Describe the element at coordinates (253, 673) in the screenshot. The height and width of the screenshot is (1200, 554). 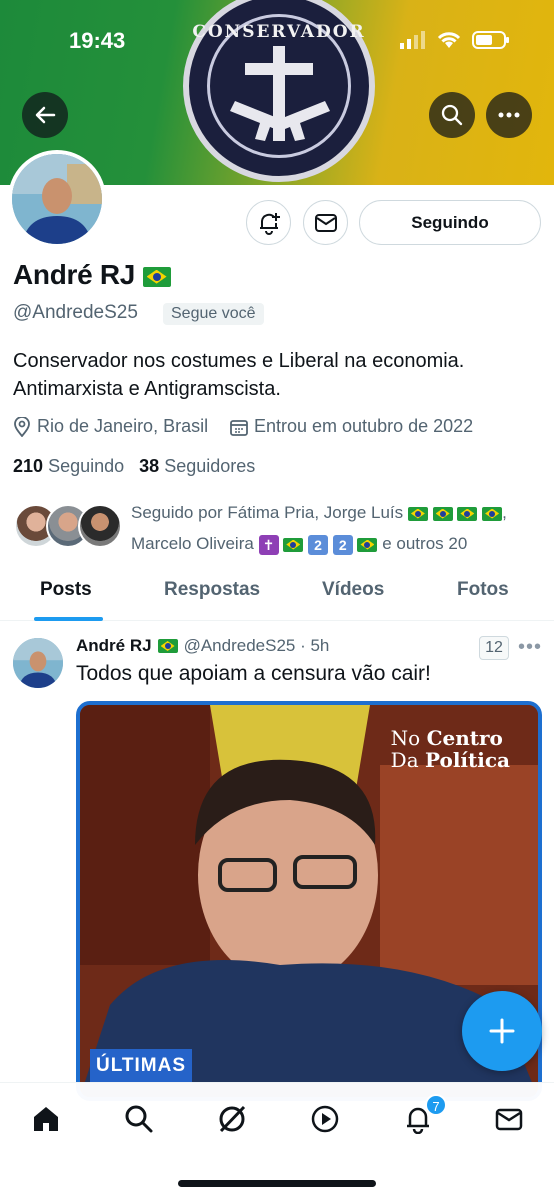
I see `post-text: Todos que apoiam a censura vão cair!` at that location.